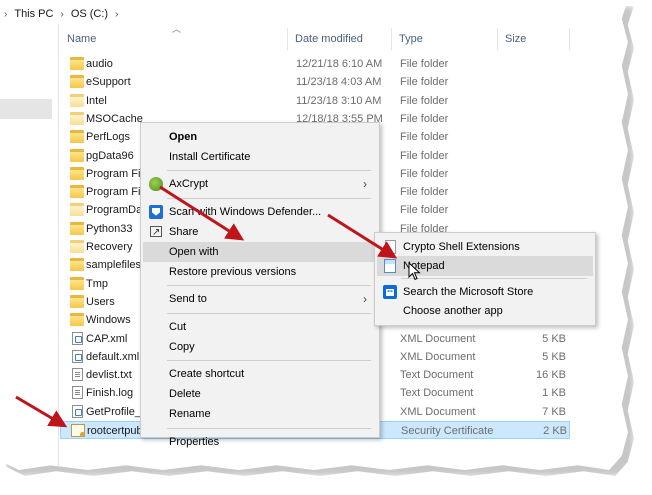  What do you see at coordinates (156, 211) in the screenshot?
I see `defender-icon` at bounding box center [156, 211].